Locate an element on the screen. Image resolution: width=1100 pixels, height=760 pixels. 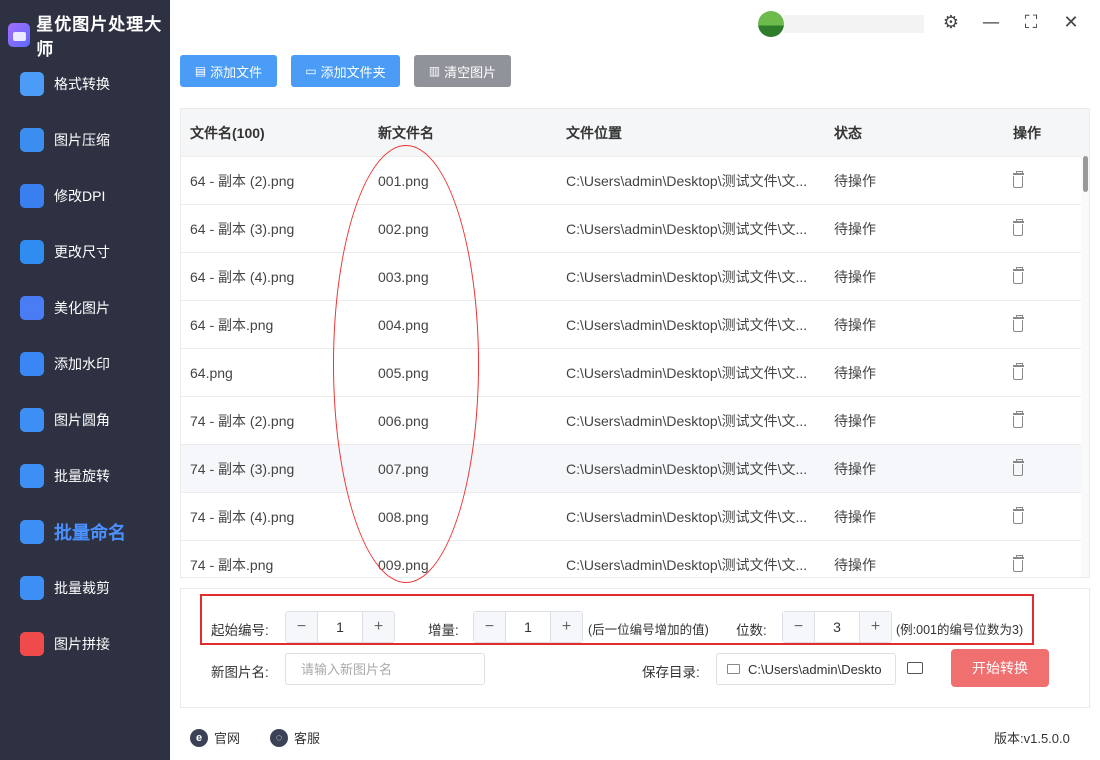
sidebar-item-8: 批量命名 is located at coordinates (73, 532).